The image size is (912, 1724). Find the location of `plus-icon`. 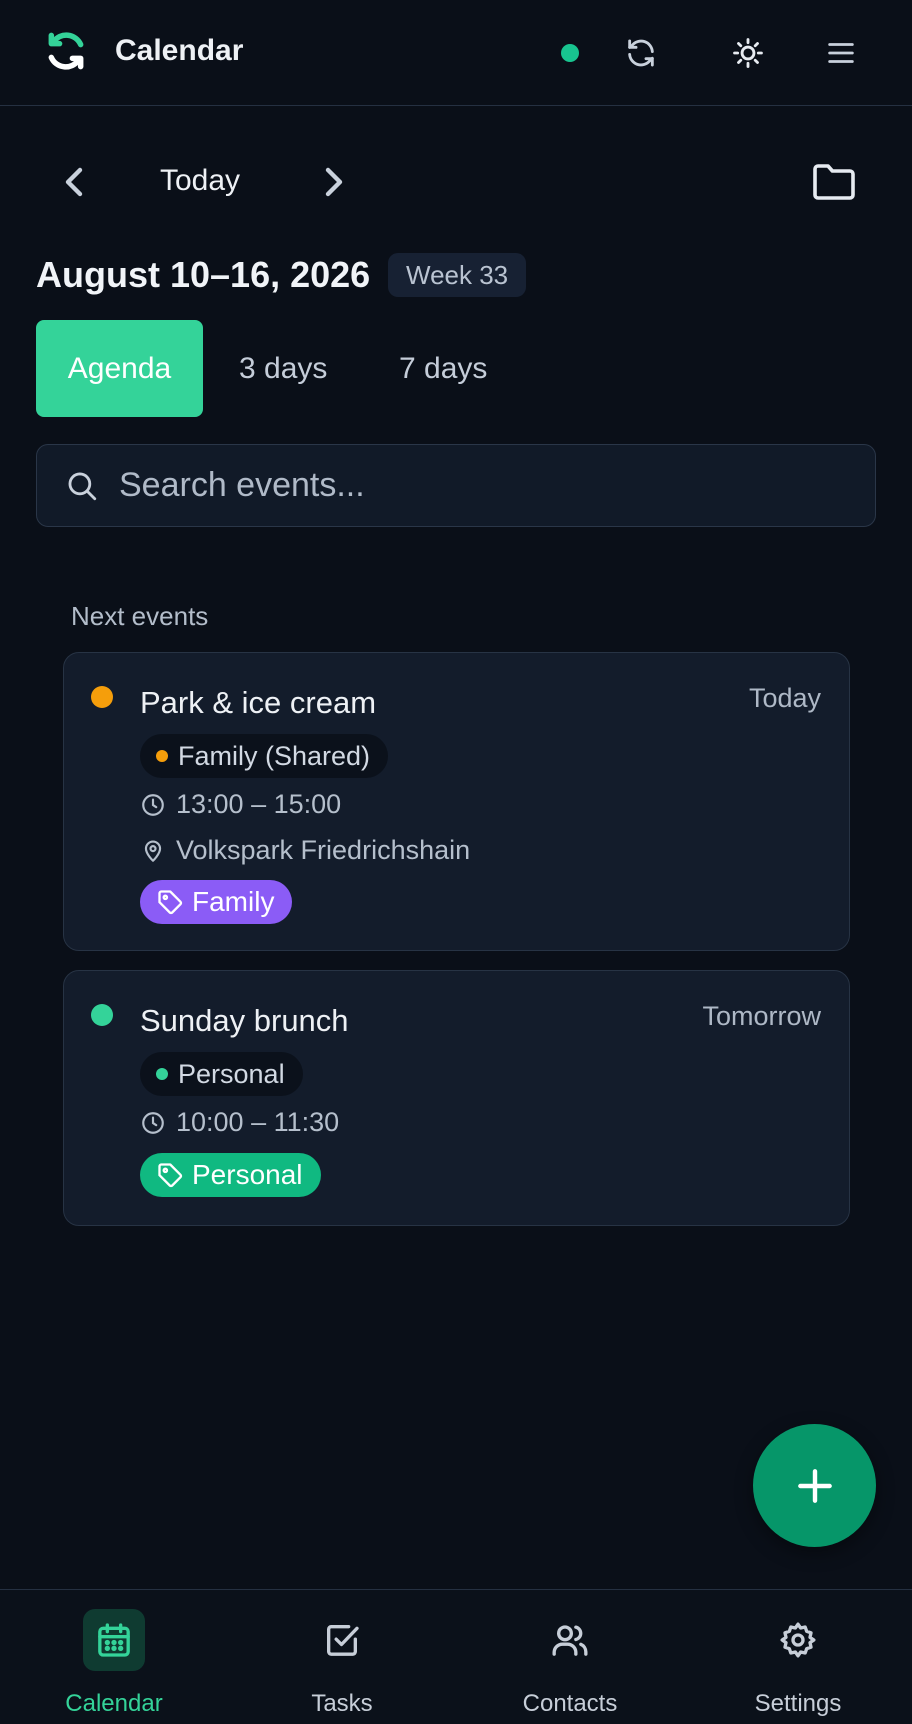

plus-icon is located at coordinates (815, 1486).